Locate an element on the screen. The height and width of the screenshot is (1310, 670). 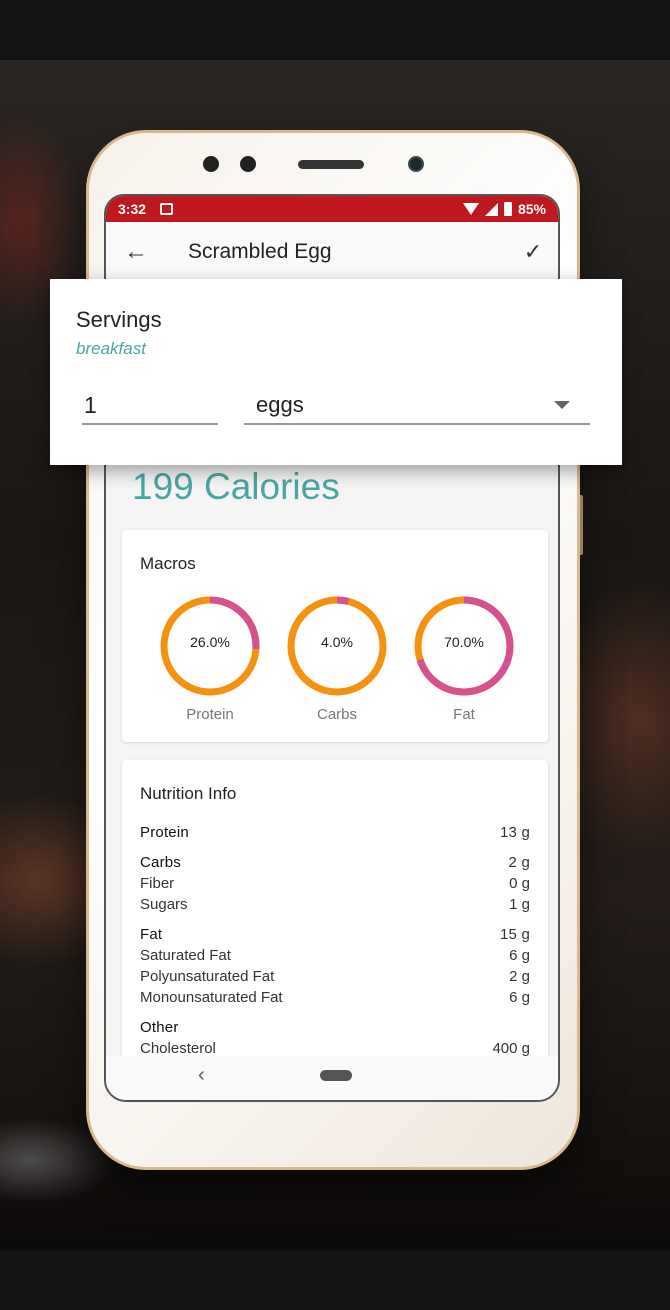
macro-carbs: 4.0% Carbs is located at coordinates (337, 658).